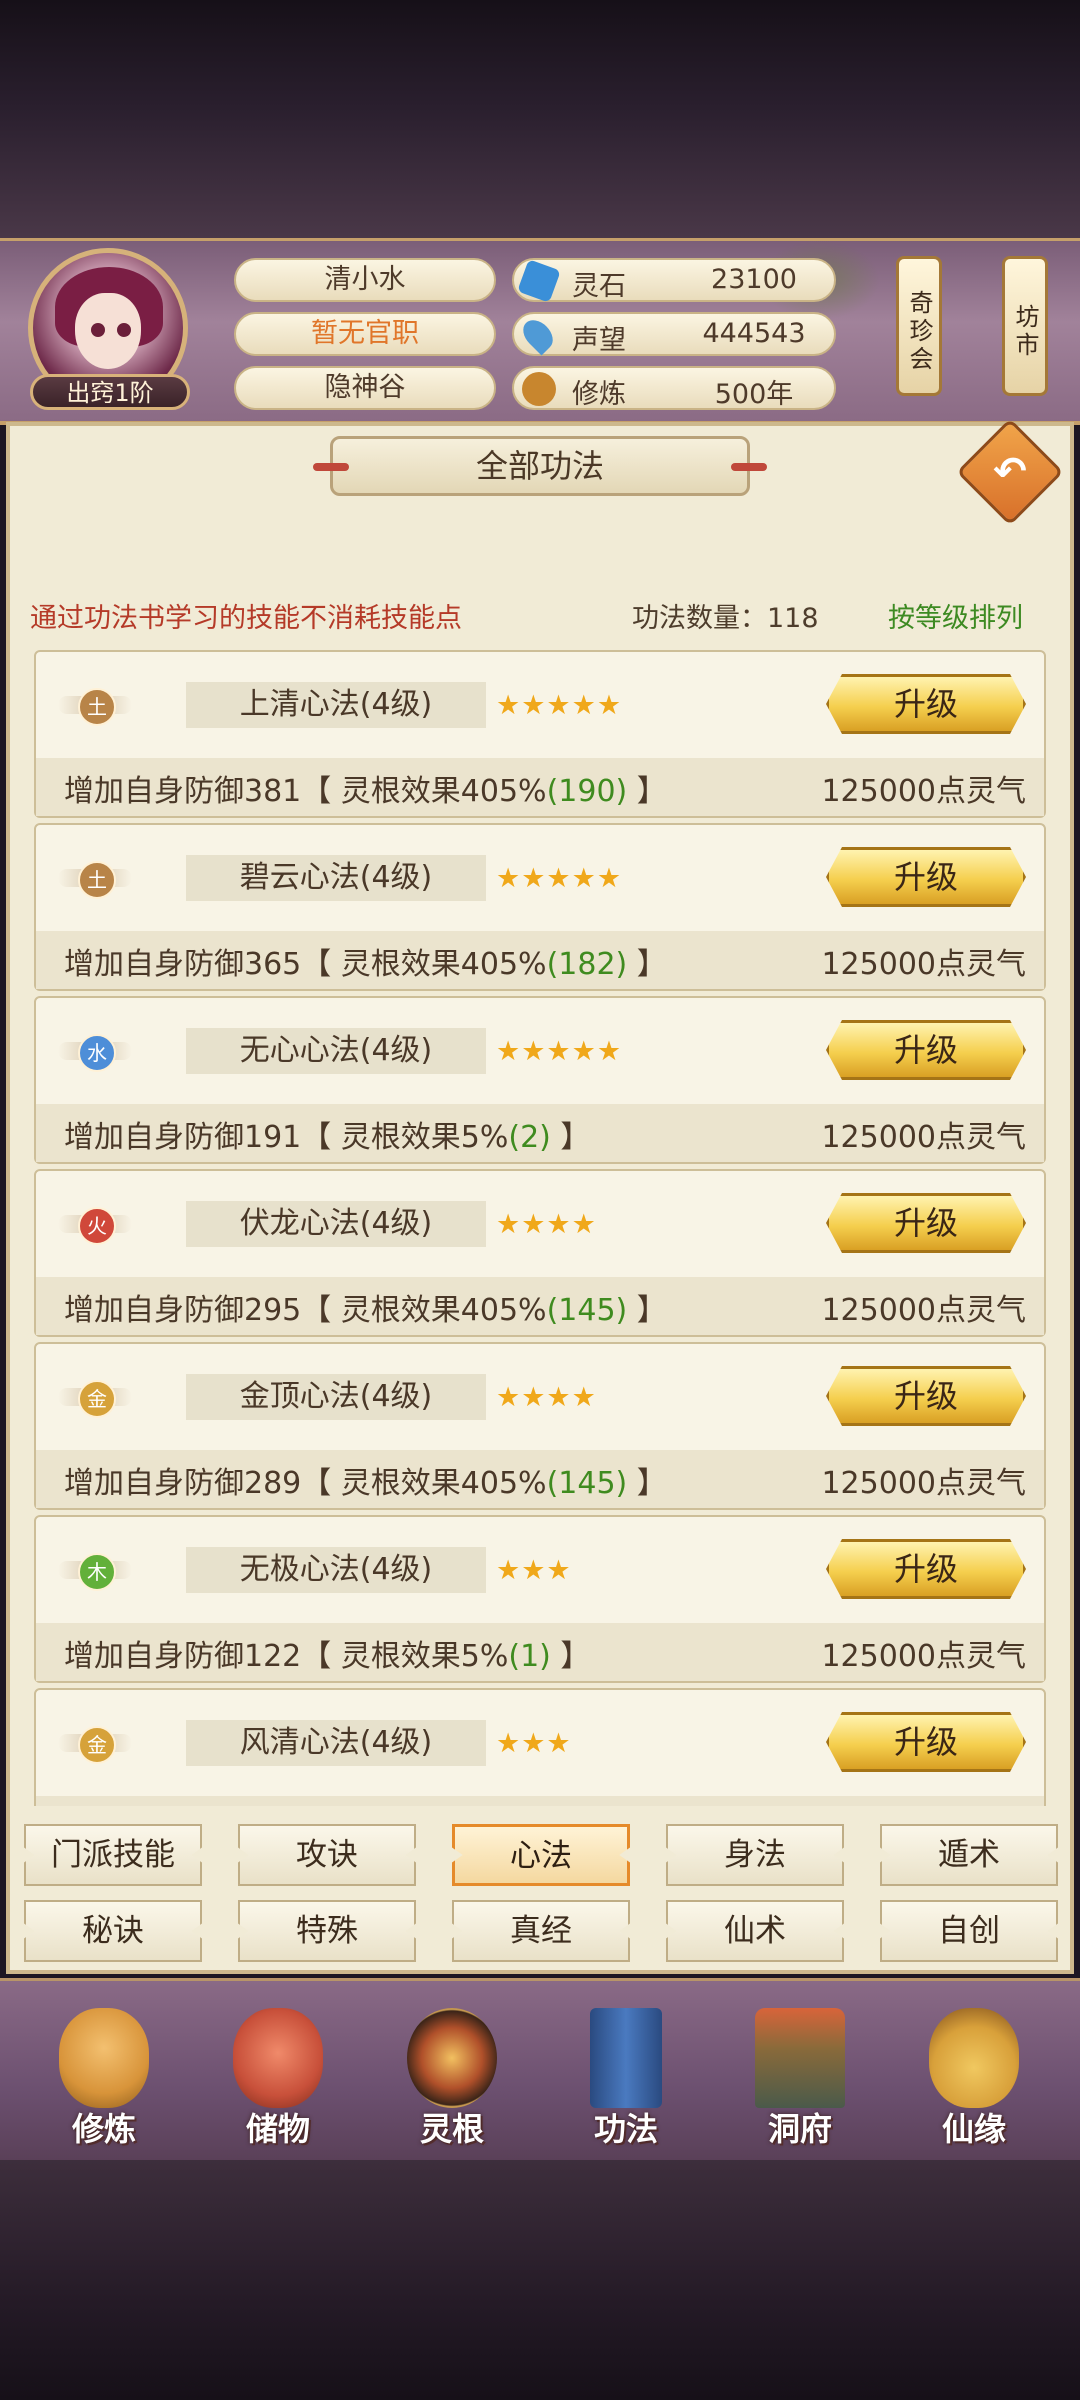  I want to click on tab-sect-skills: 门派技能, so click(113, 1855).